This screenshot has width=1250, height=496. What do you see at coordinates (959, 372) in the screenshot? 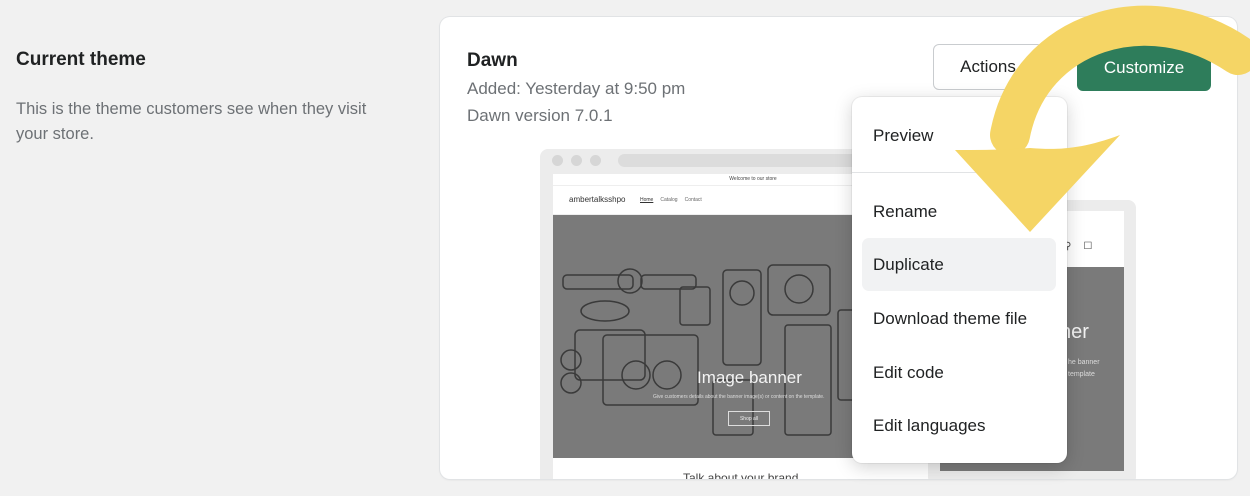
I see `menu-item-edit-code: Edit code` at bounding box center [959, 372].